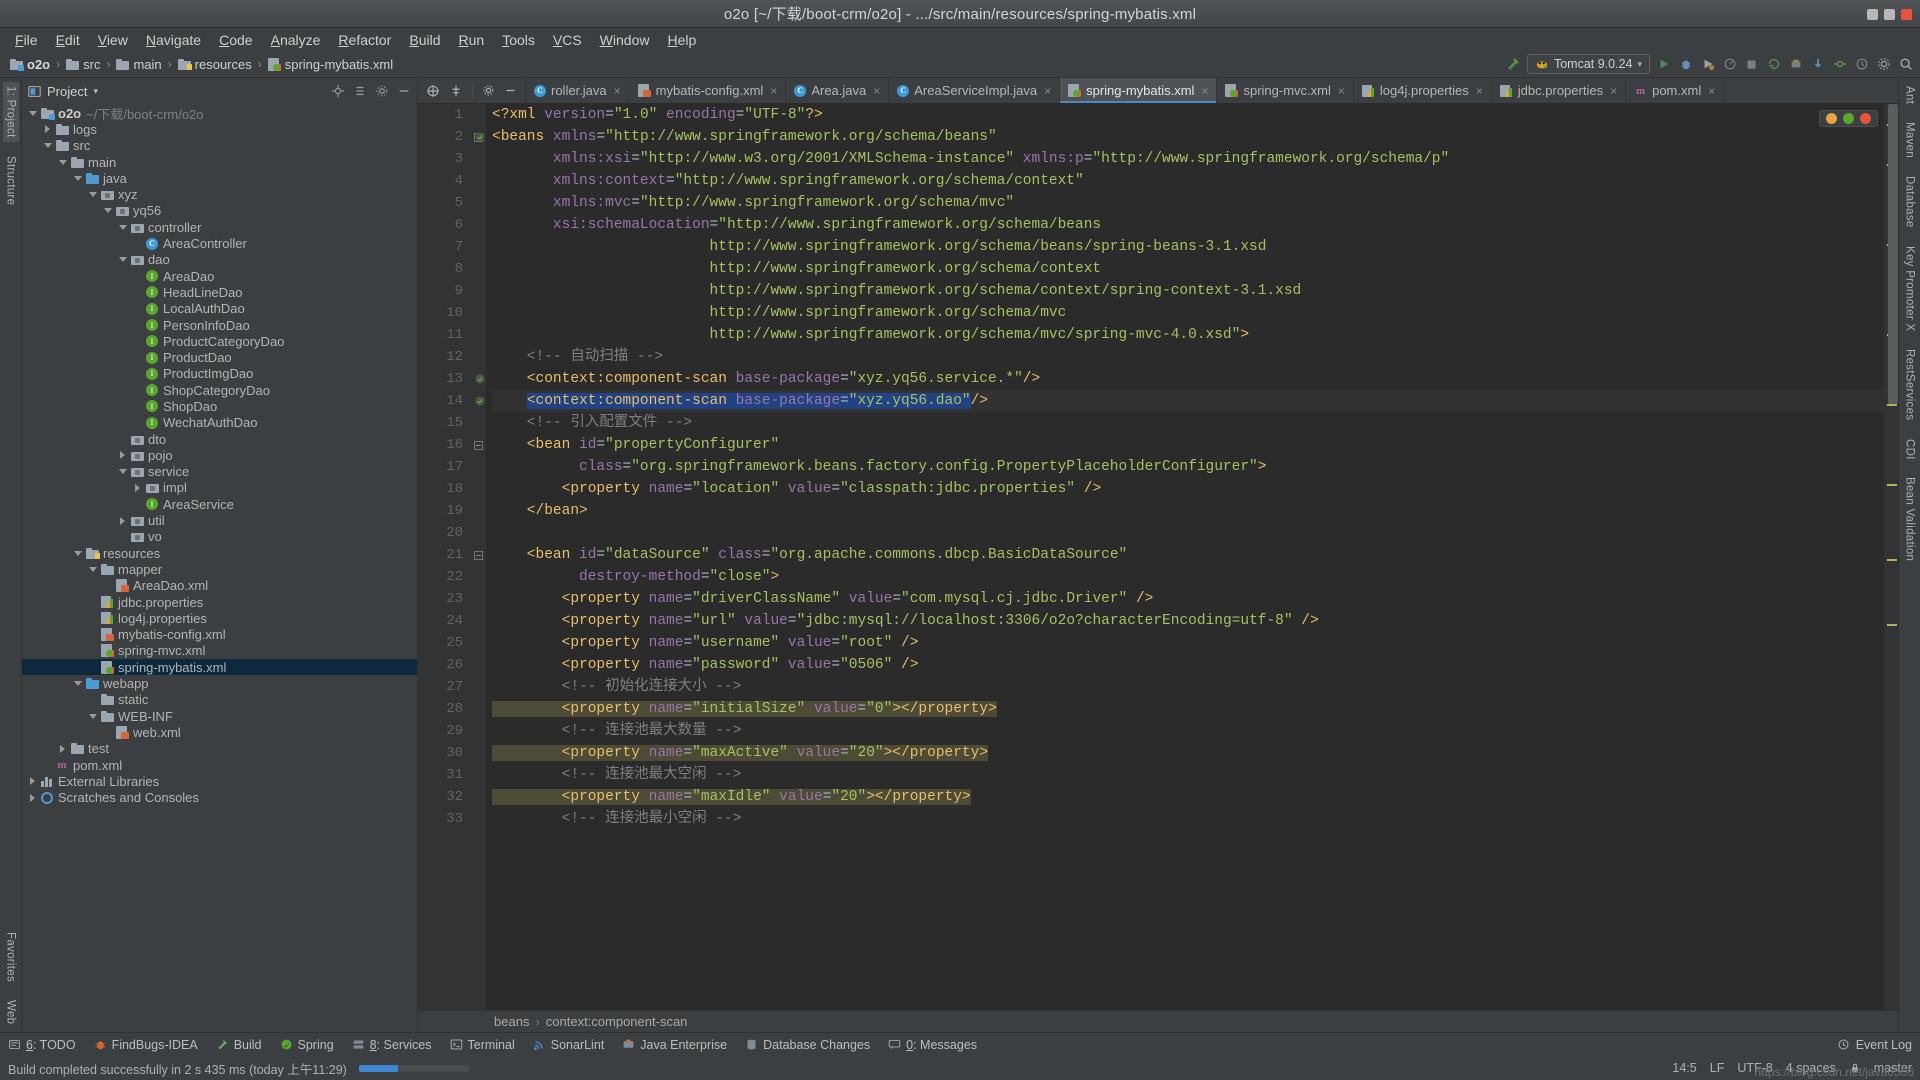  I want to click on menu-item-code: Code, so click(235, 40).